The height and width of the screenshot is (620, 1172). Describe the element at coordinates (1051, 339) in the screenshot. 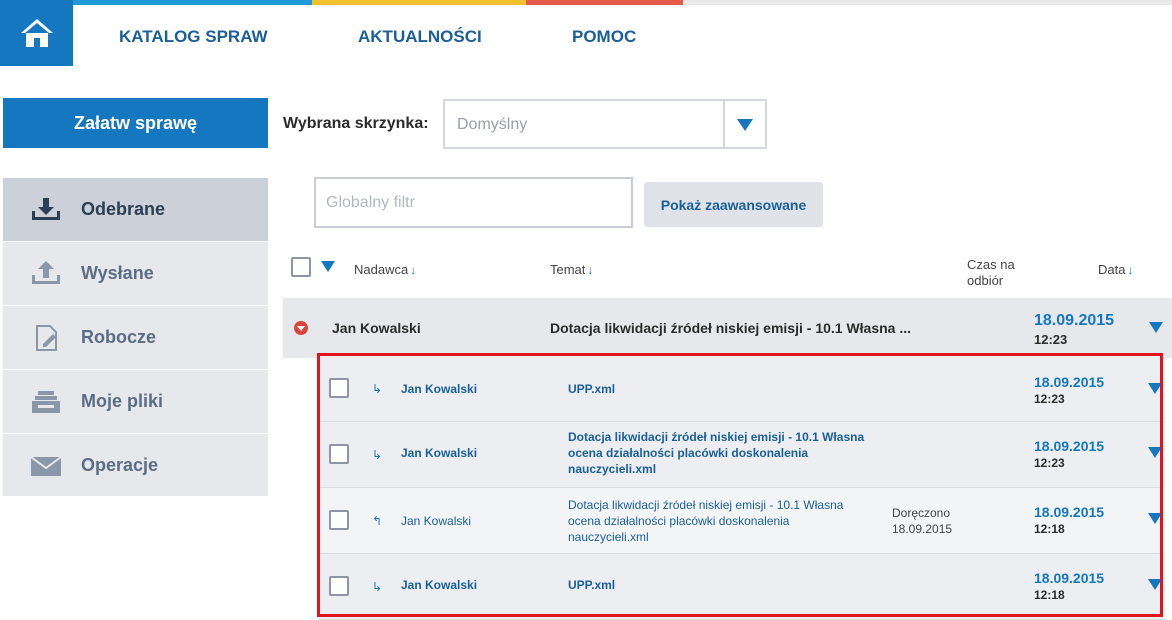

I see `thread-time: 12:23` at that location.